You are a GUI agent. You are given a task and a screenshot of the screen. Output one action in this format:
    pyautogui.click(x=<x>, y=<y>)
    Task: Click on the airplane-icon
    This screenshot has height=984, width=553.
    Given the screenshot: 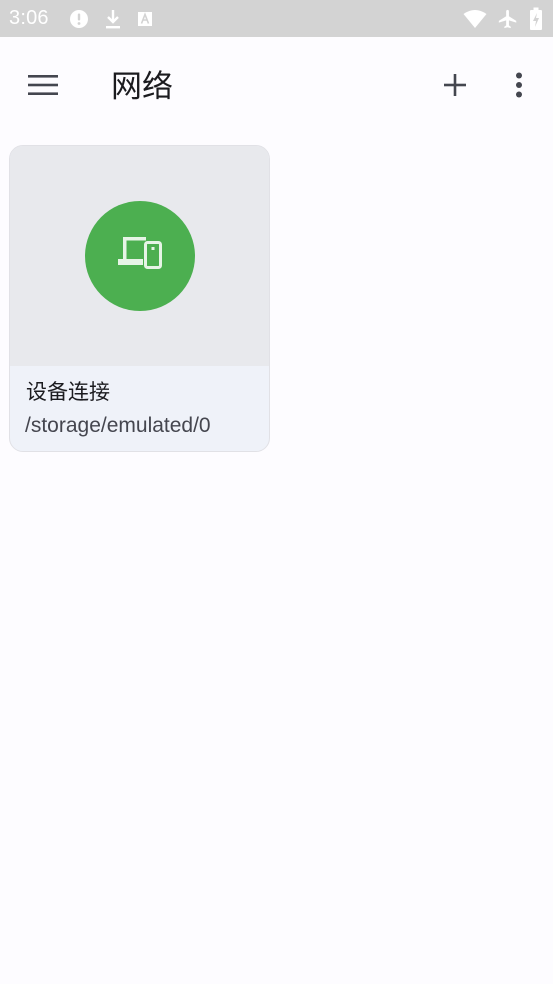 What is the action you would take?
    pyautogui.click(x=508, y=19)
    